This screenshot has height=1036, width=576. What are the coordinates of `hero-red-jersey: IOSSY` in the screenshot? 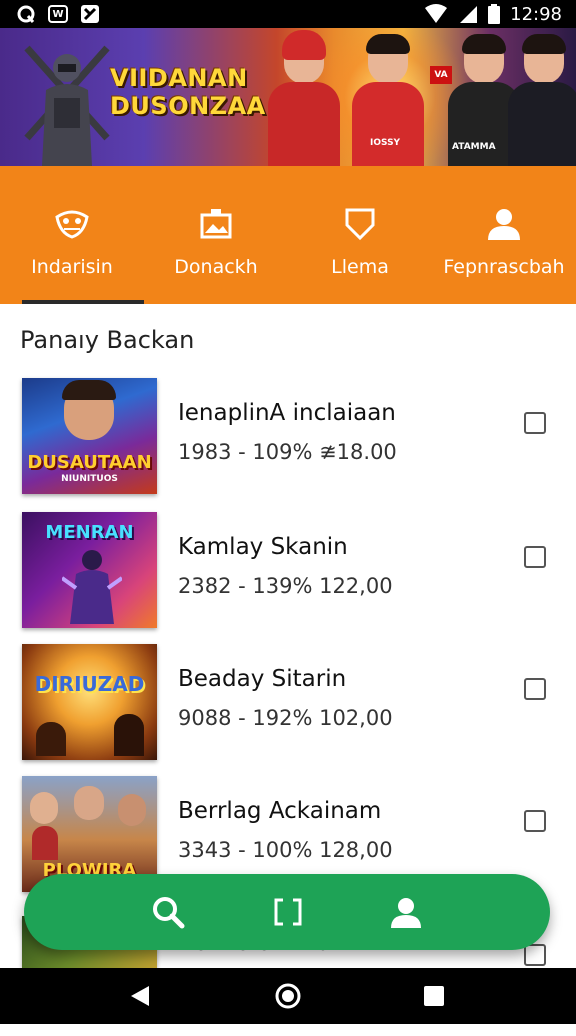 It's located at (388, 100).